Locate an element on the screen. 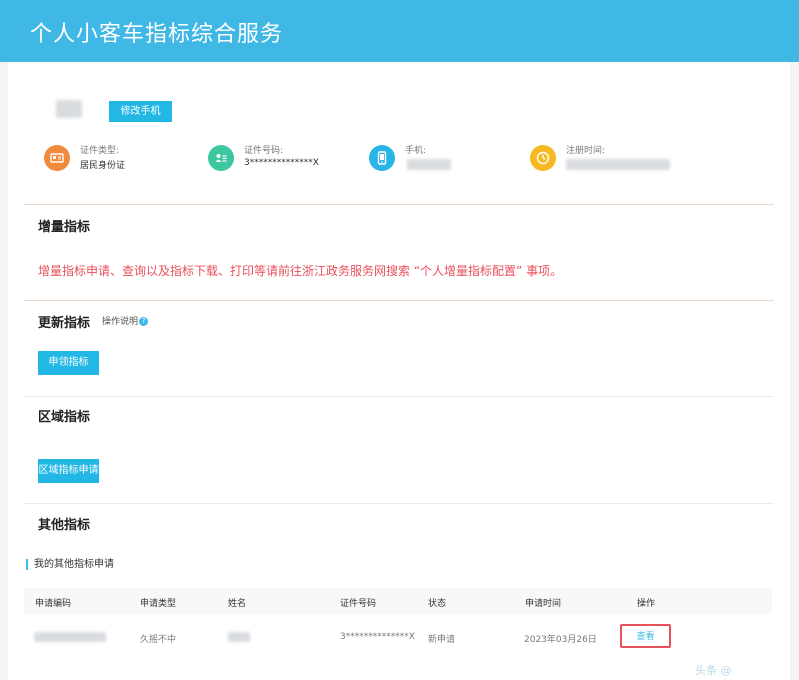 The image size is (799, 680). region-apply-button: 区域指标申请 is located at coordinates (68, 471).